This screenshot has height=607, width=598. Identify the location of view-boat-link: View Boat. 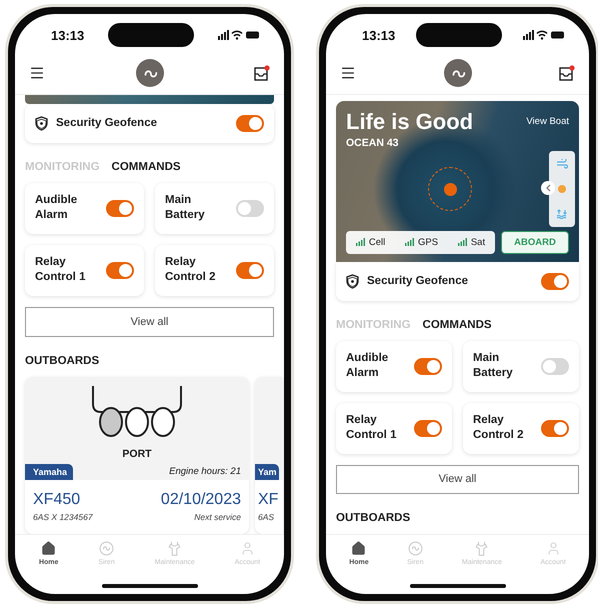
(547, 121).